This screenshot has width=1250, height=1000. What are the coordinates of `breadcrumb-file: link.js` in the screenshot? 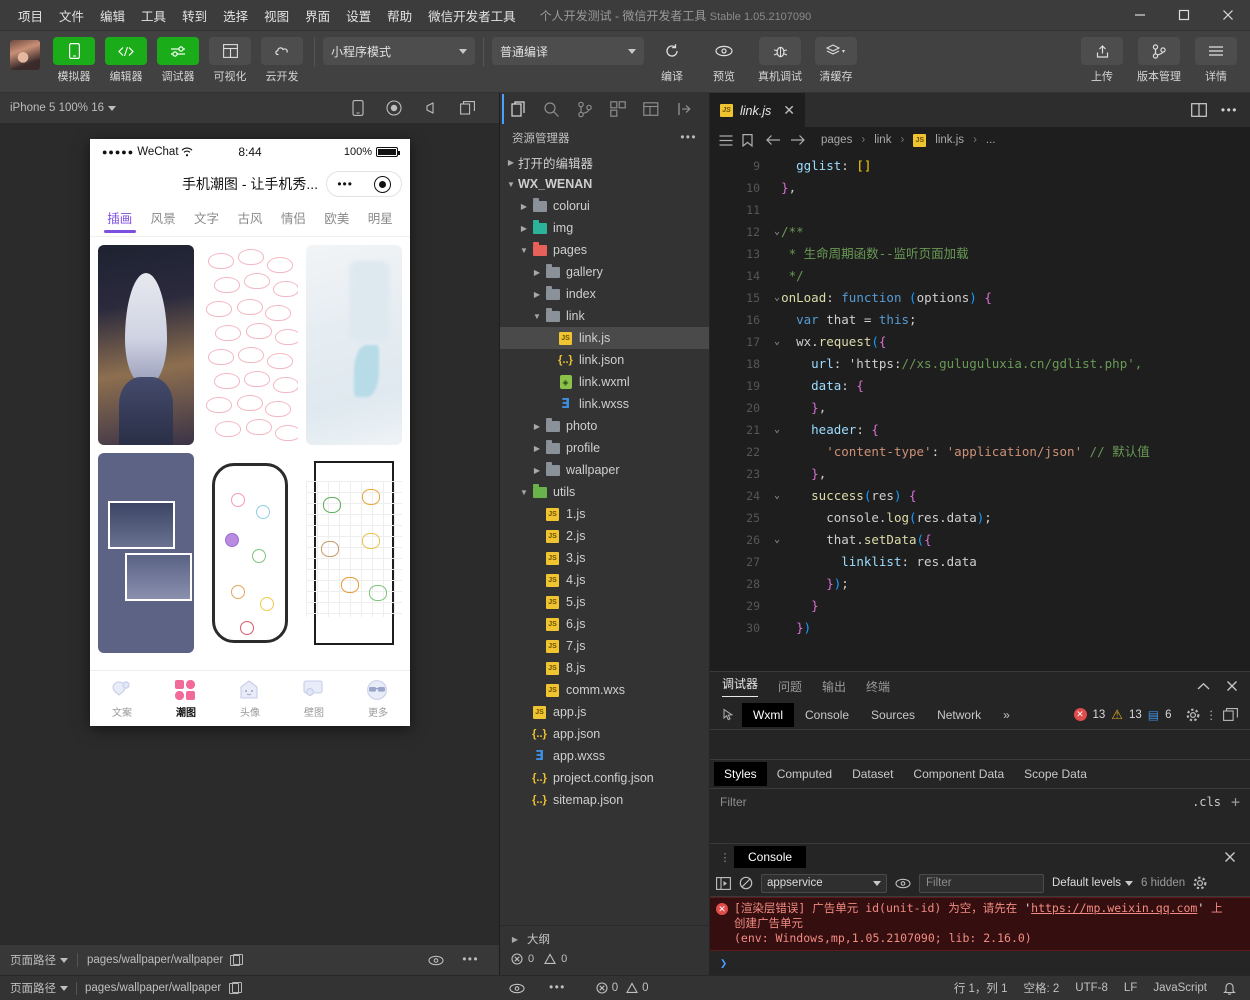 It's located at (949, 140).